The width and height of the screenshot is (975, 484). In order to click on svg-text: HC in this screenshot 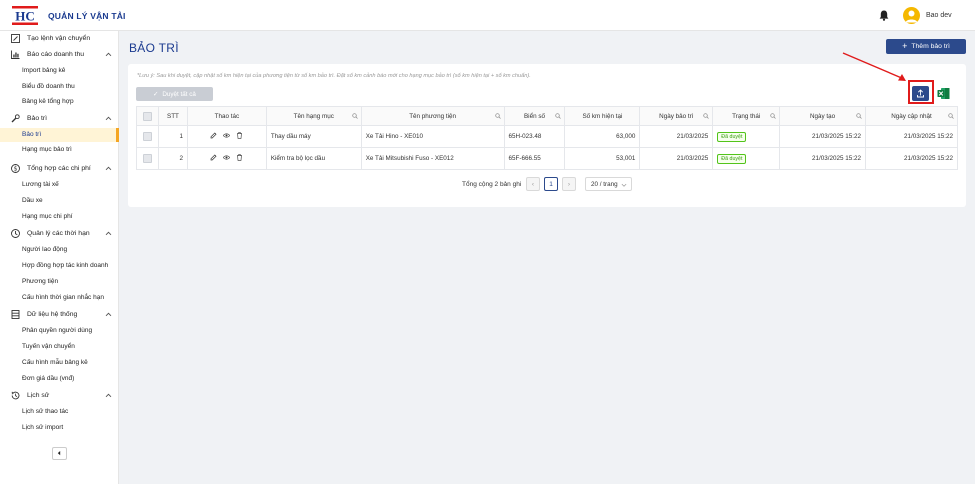, I will do `click(25, 16)`.